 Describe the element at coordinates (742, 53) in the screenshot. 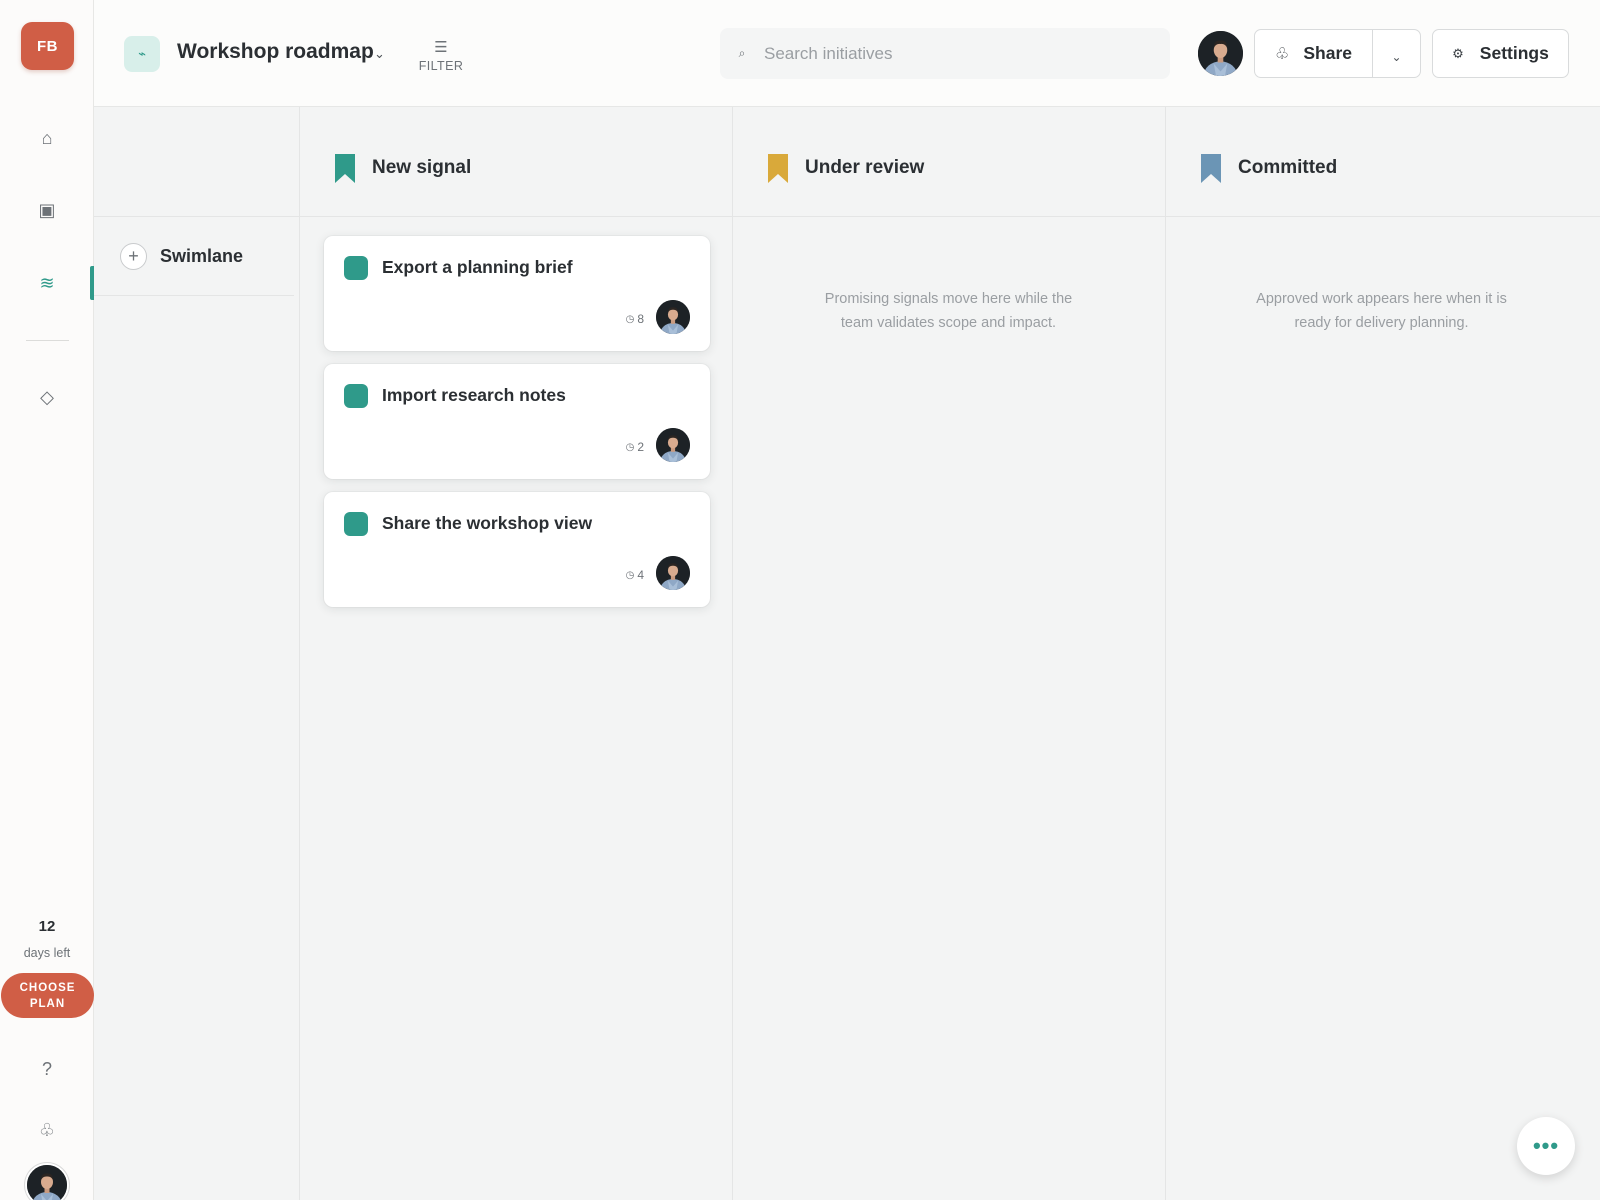

I see `search-icon: ⌕` at that location.